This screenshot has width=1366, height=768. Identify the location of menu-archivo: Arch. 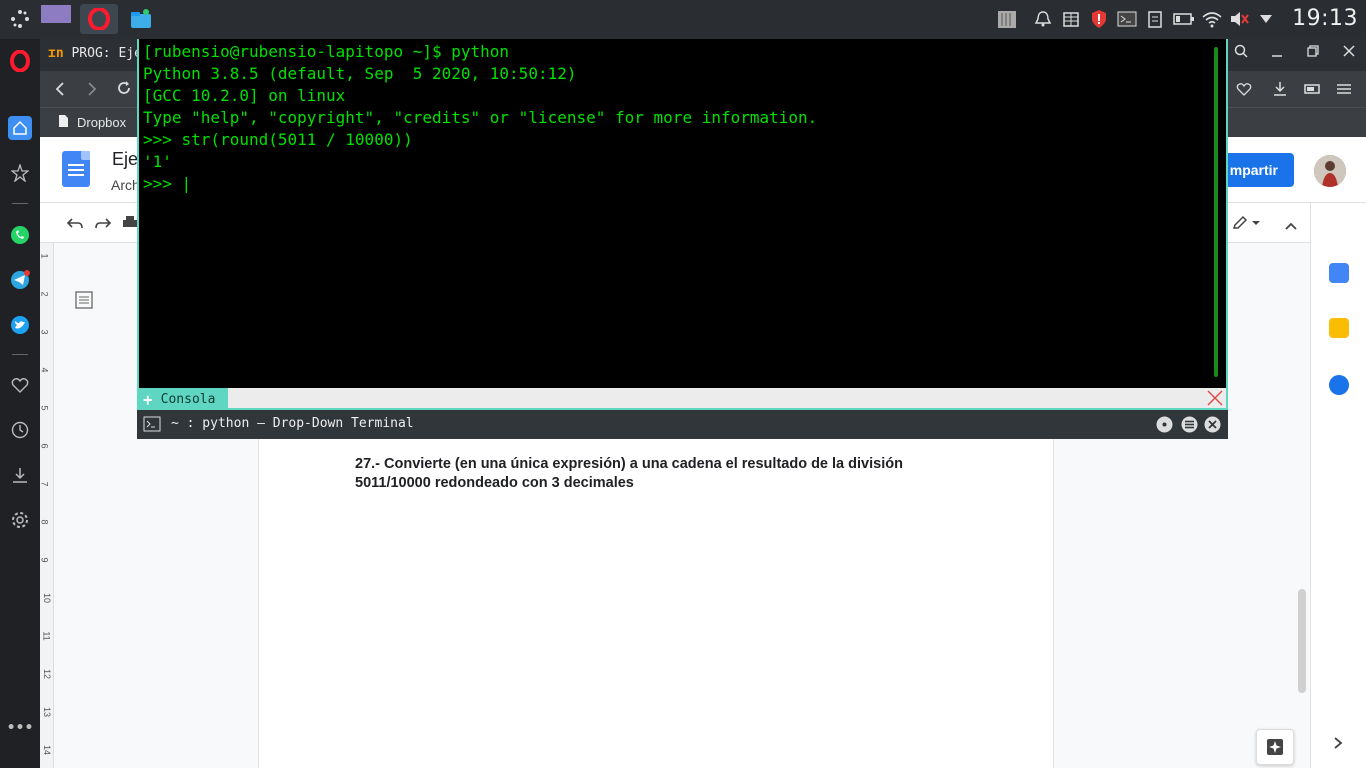
(125, 185).